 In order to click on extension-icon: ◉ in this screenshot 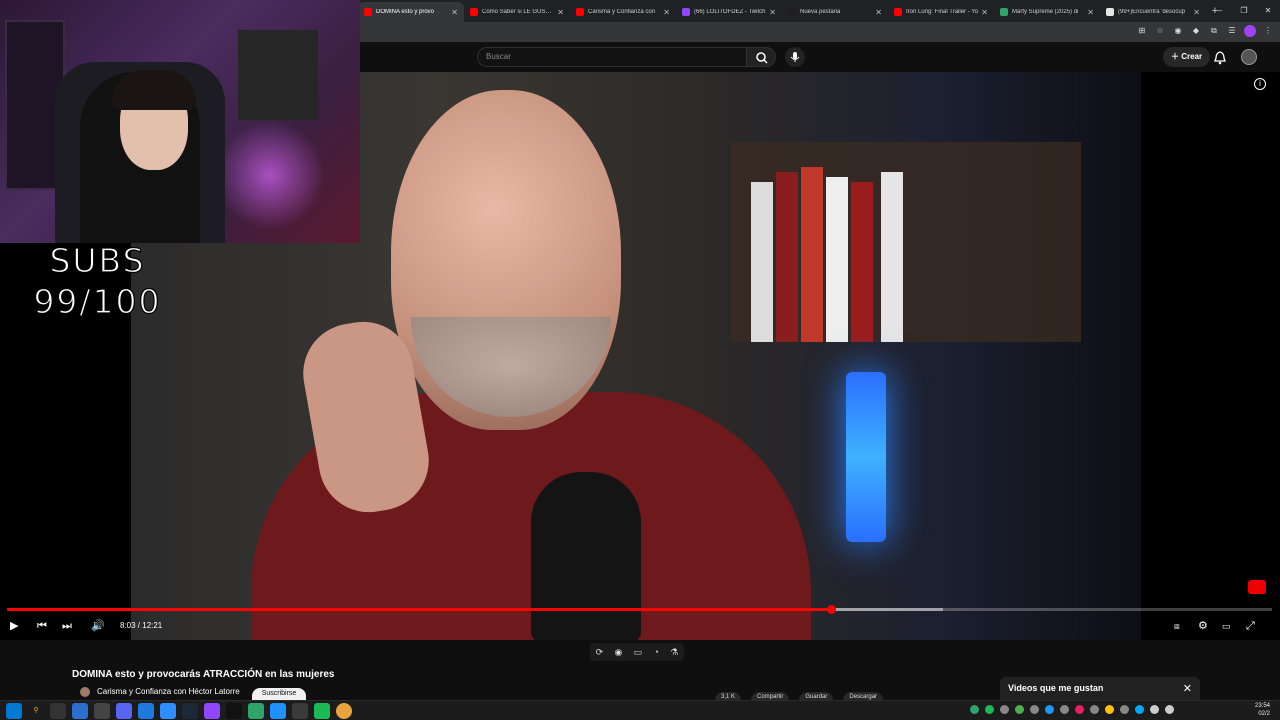, I will do `click(1178, 31)`.